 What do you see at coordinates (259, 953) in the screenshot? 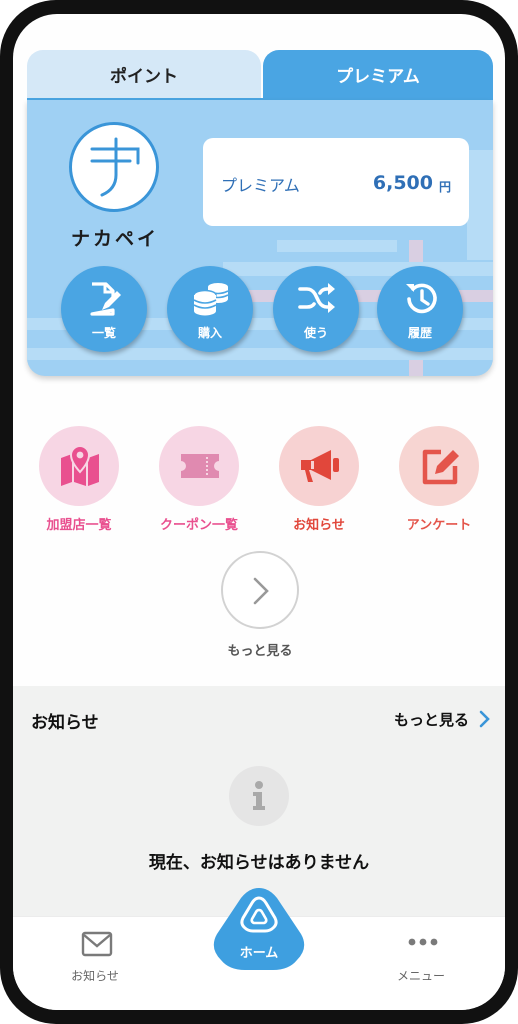
I see `nav-home-label: ホーム` at bounding box center [259, 953].